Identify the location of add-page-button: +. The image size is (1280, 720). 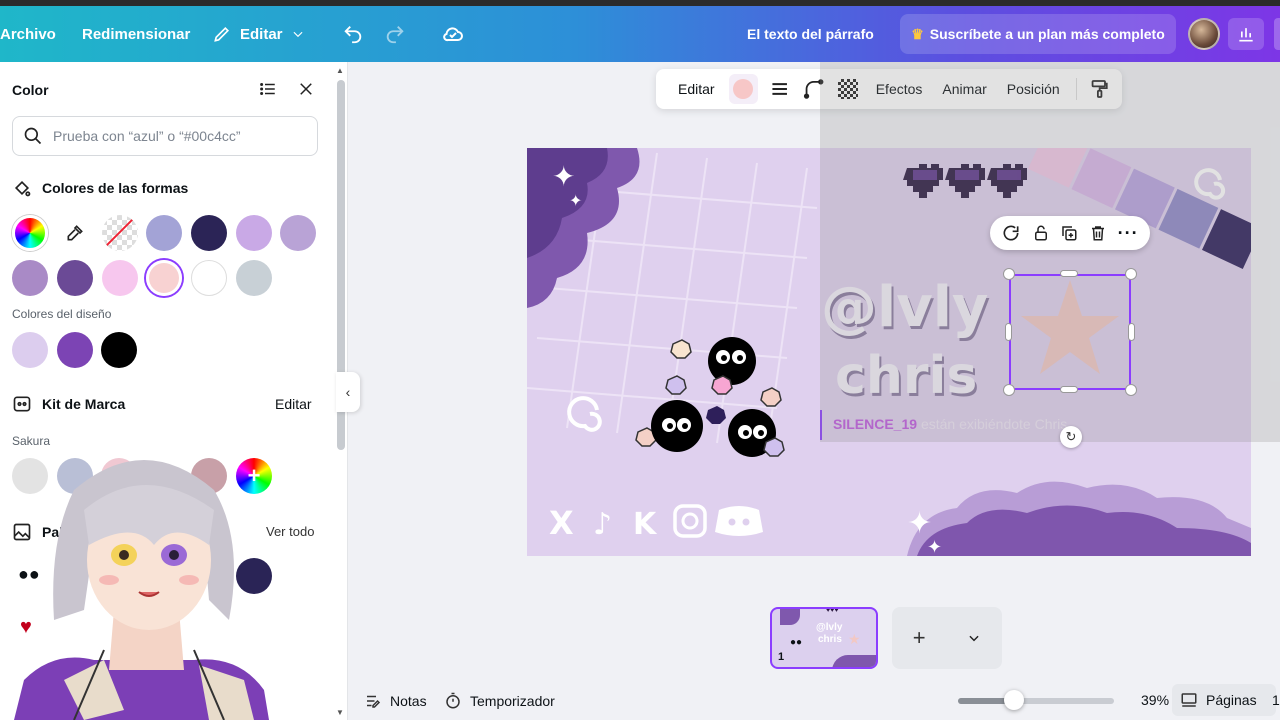
(947, 638).